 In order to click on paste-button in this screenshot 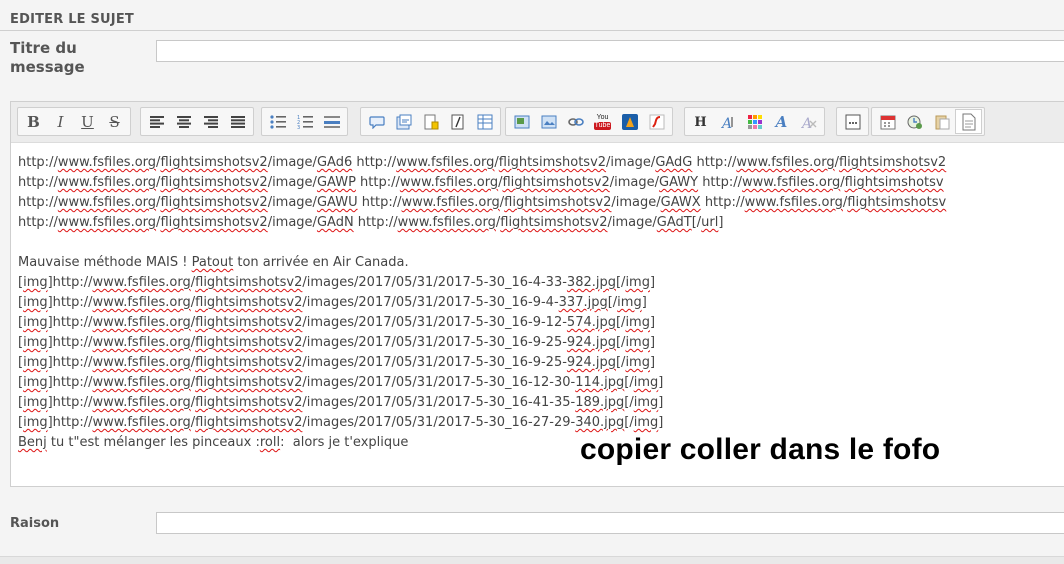, I will do `click(941, 121)`.